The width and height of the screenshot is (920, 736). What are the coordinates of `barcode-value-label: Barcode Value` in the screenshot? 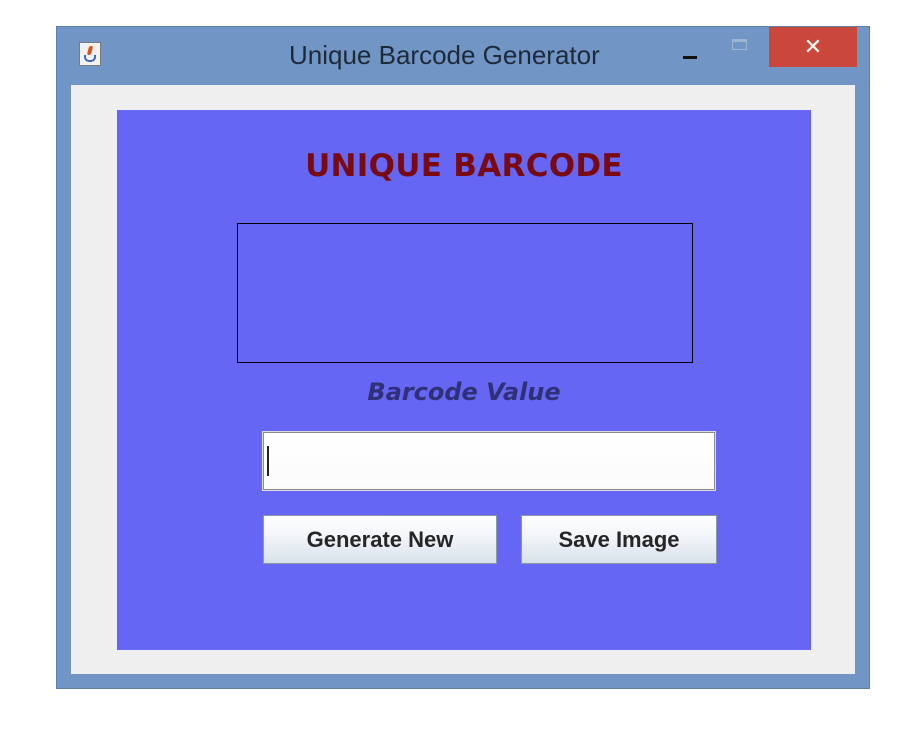 It's located at (464, 392).